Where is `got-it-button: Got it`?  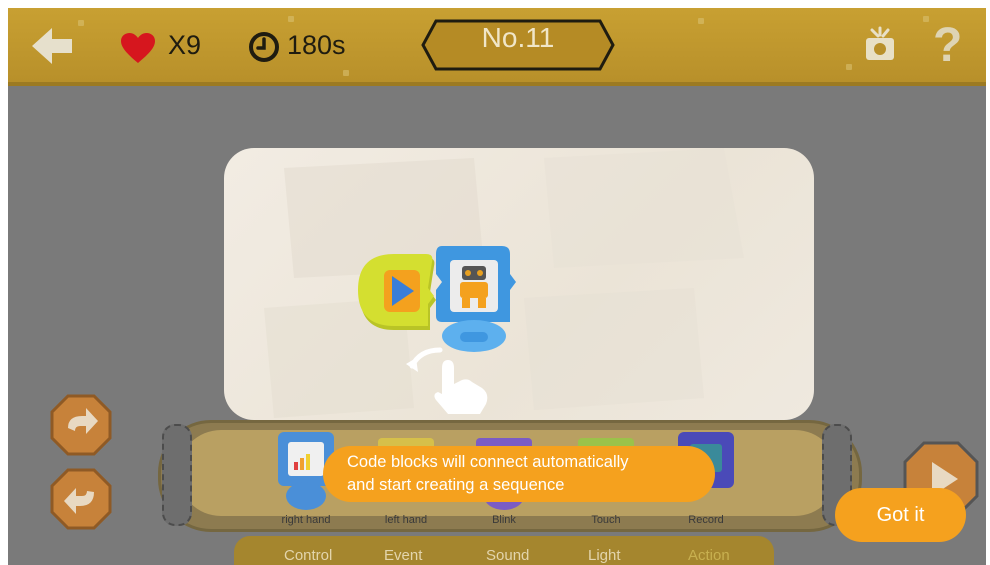 got-it-button: Got it is located at coordinates (900, 515).